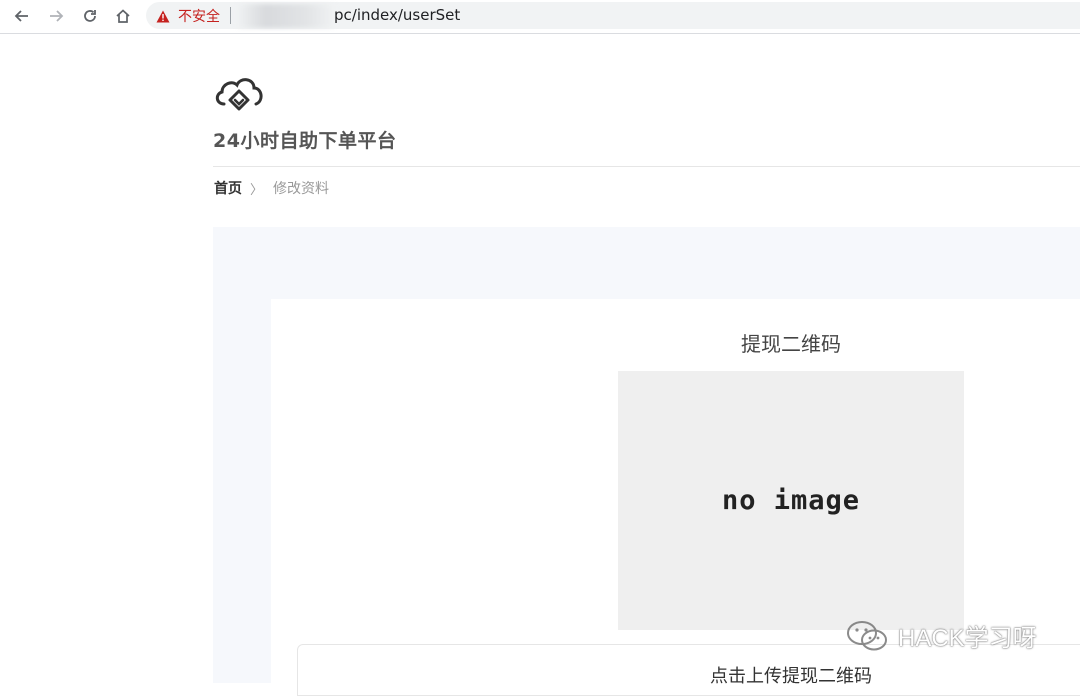 This screenshot has height=696, width=1080. I want to click on back-button, so click(22, 16).